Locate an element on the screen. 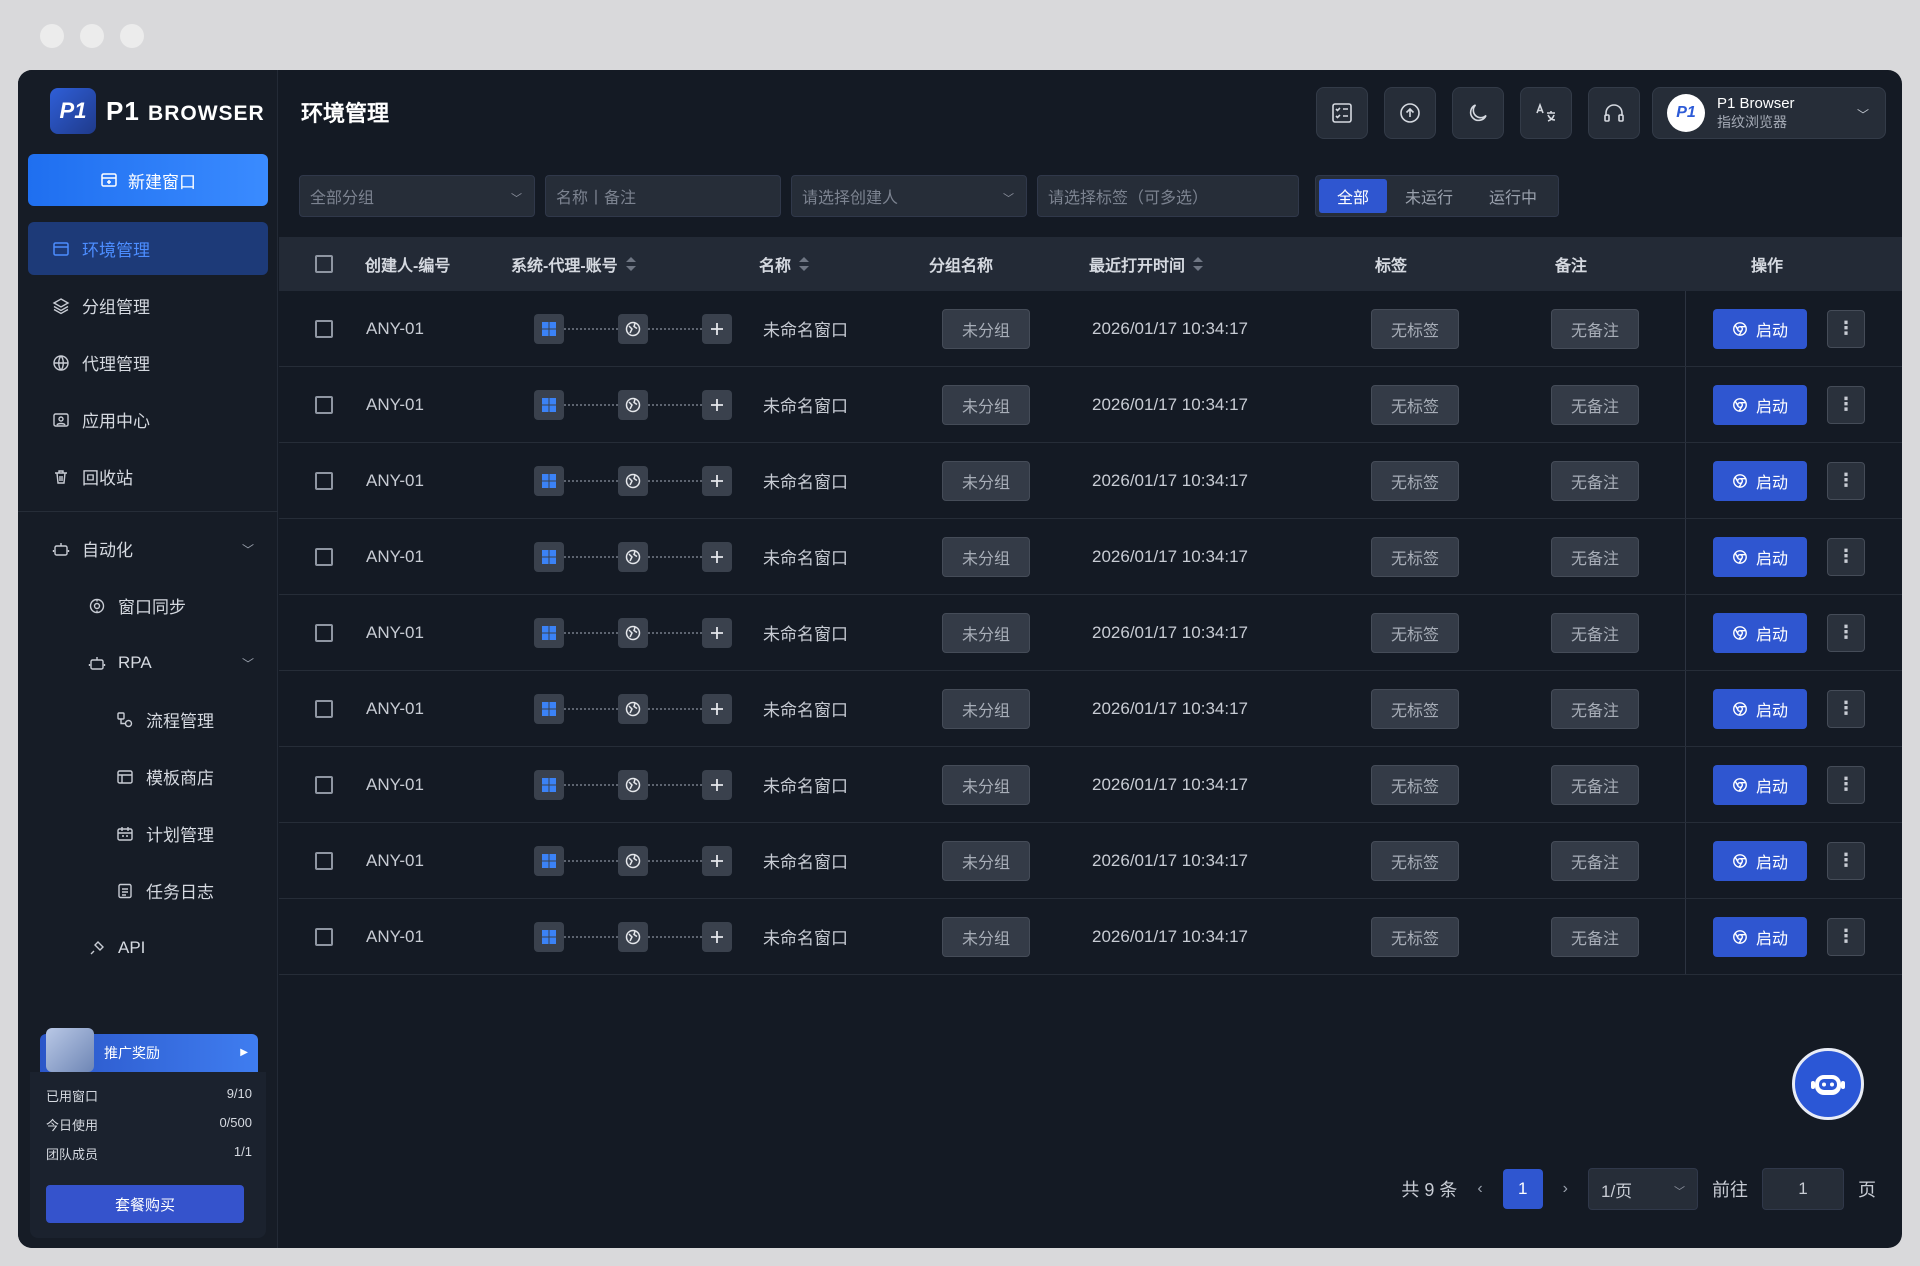  sidebar-item-env: 环境管理 is located at coordinates (148, 248).